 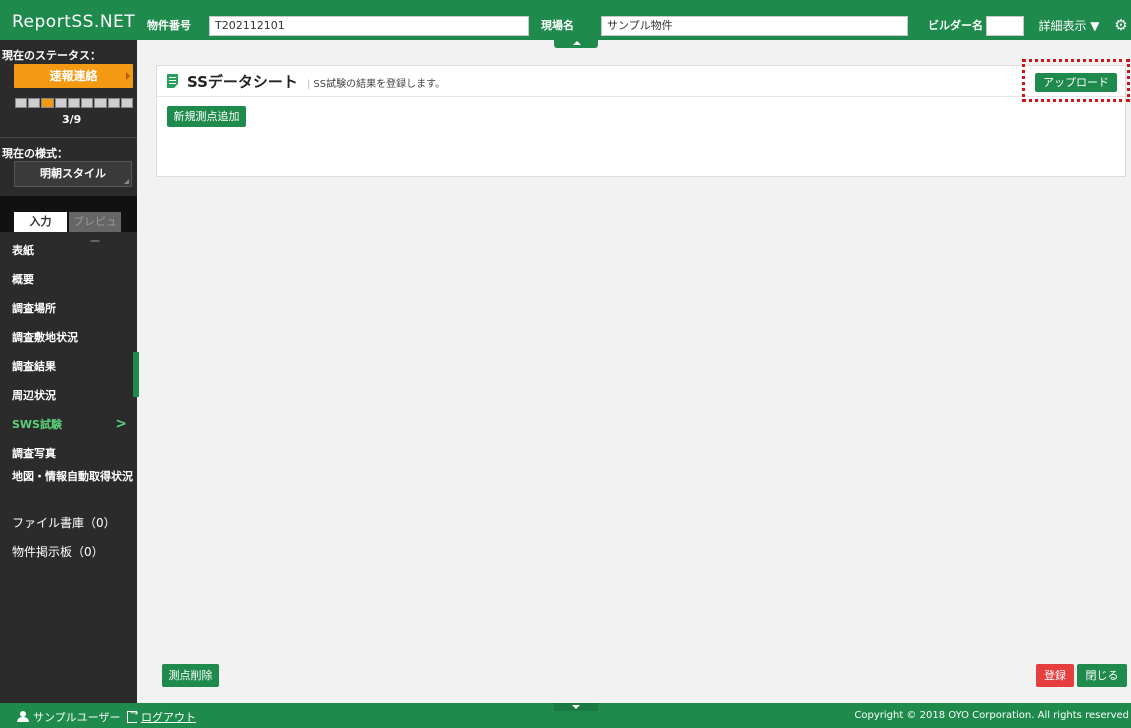 I want to click on builder-label: ビルダー名, so click(x=955, y=25).